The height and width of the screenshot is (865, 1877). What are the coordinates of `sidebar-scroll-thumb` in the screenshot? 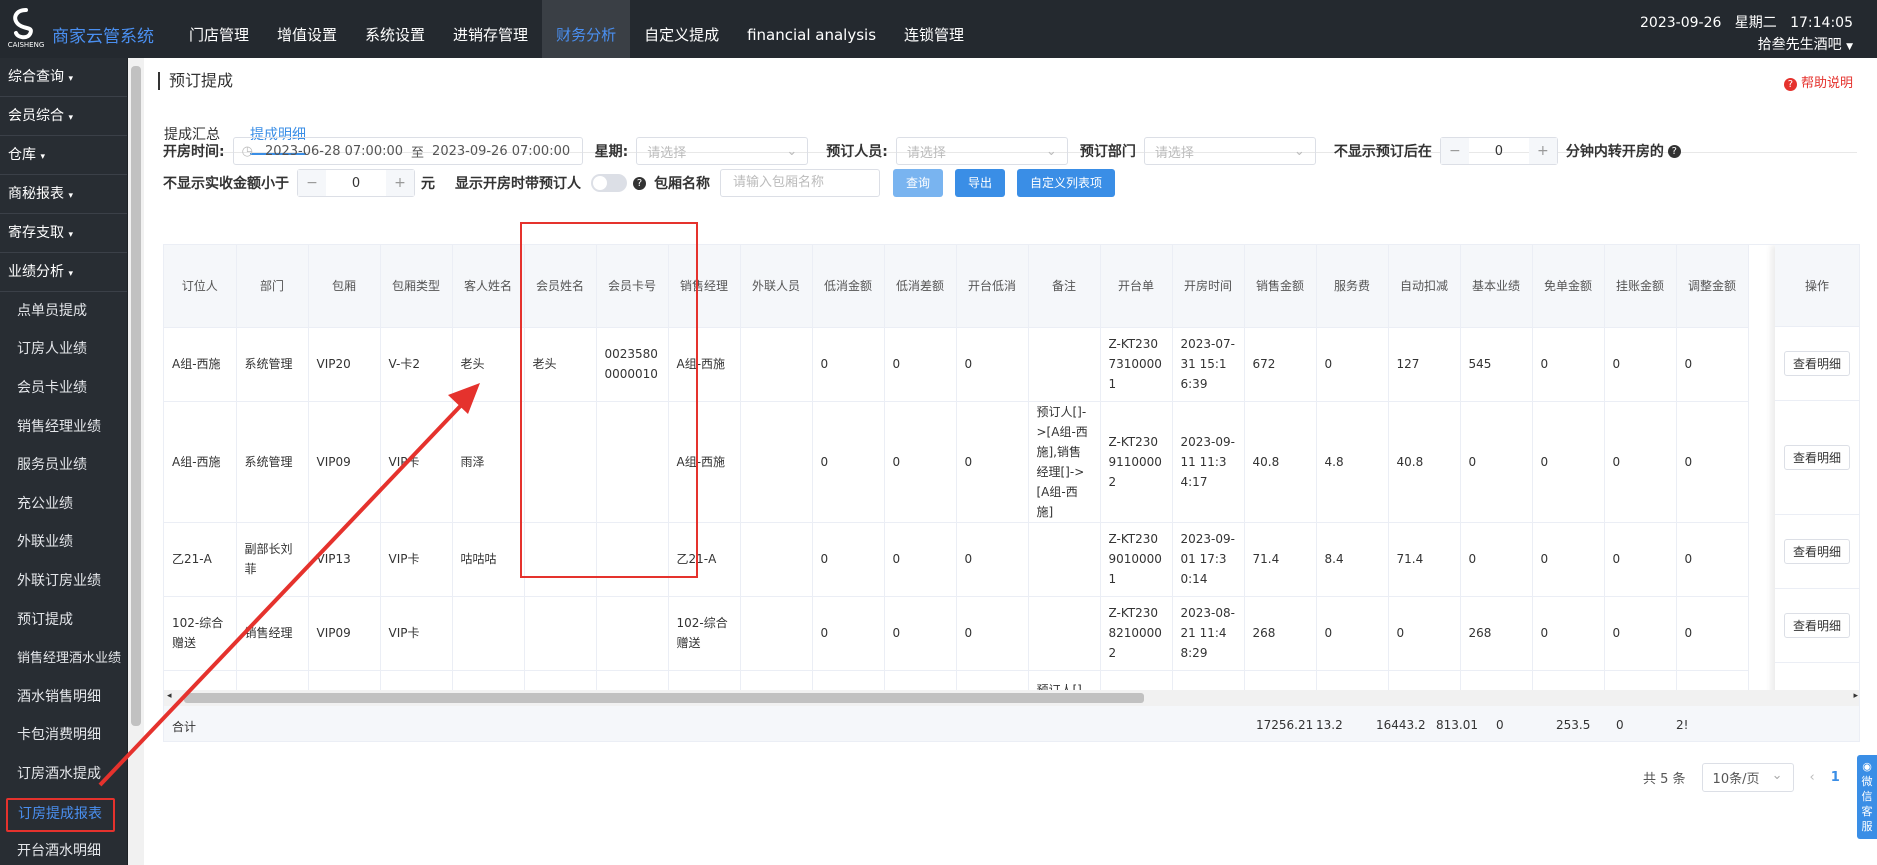 It's located at (136, 396).